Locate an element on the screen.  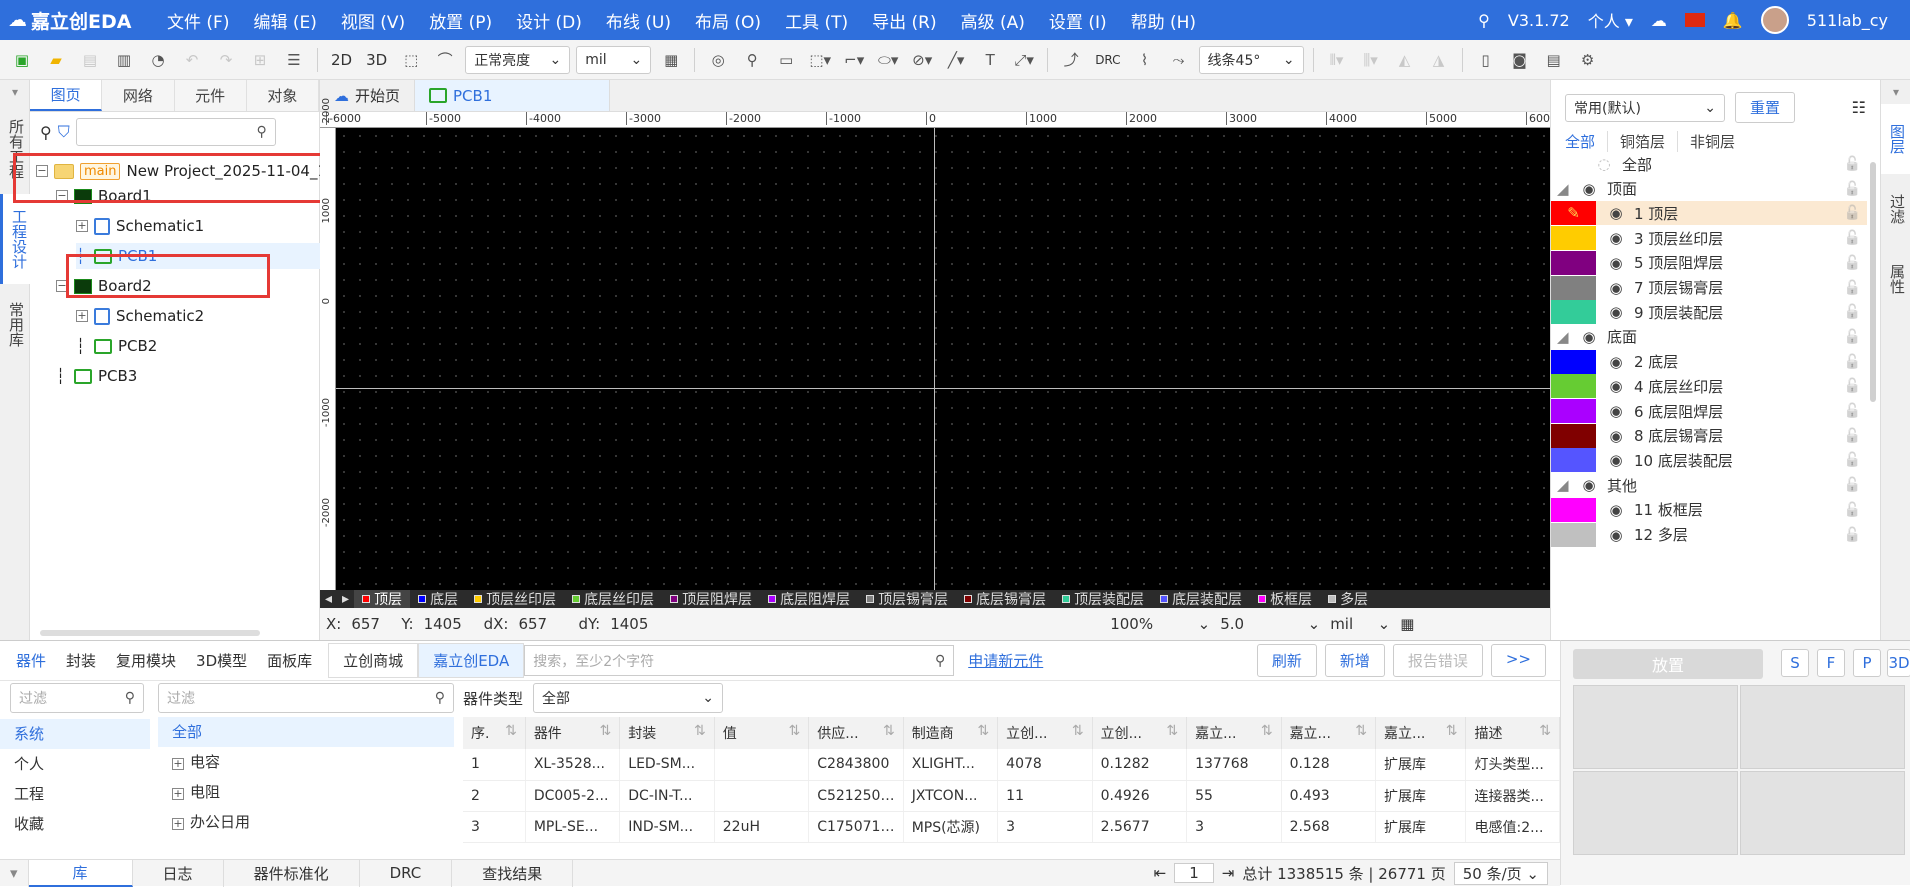
report-error-button: 报告错误 is located at coordinates (1437, 660).